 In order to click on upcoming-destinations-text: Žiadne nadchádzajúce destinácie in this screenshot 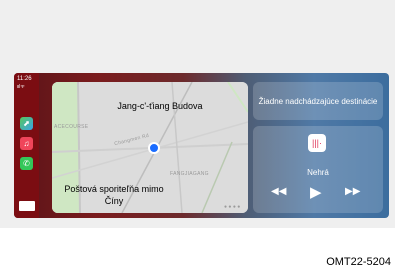, I will do `click(318, 101)`.